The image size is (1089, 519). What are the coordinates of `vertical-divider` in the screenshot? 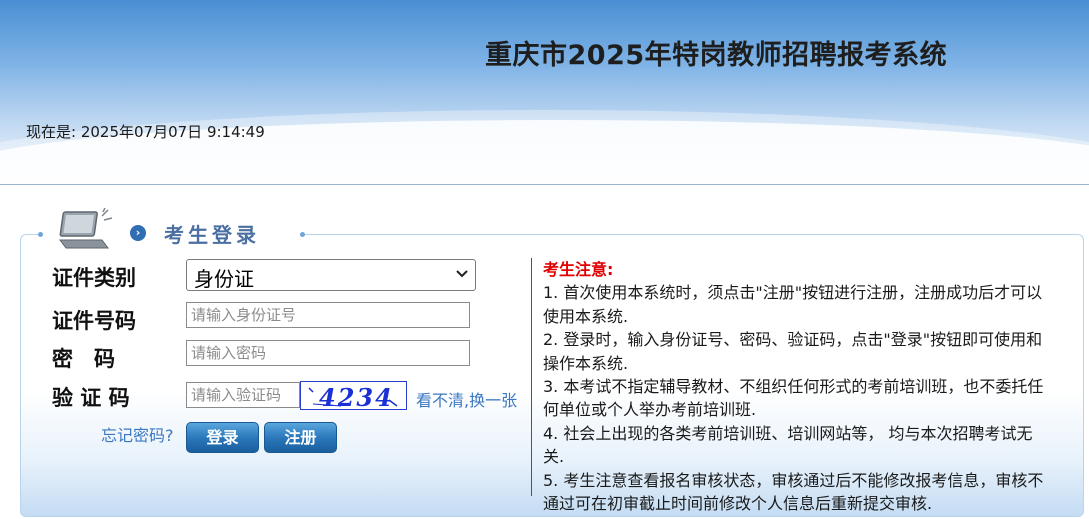 It's located at (531, 377).